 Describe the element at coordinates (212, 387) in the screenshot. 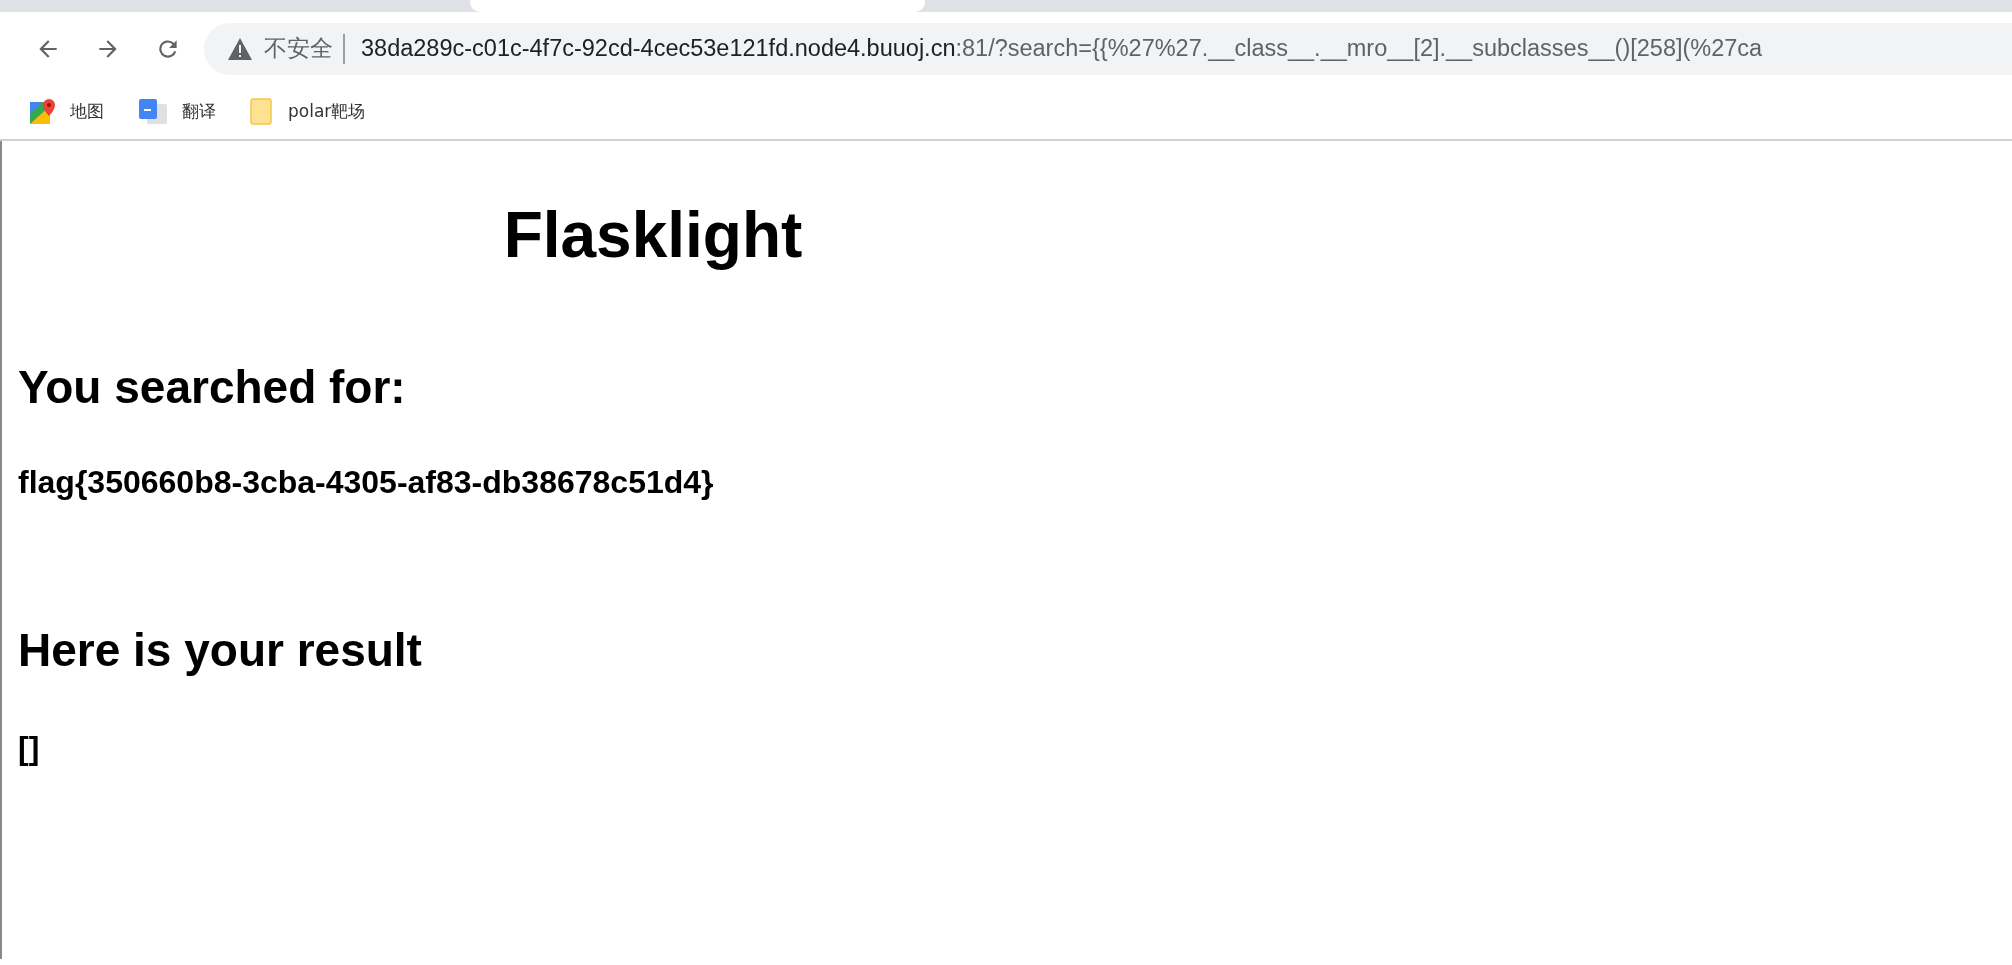

I see `section-heading: You searched for:` at that location.